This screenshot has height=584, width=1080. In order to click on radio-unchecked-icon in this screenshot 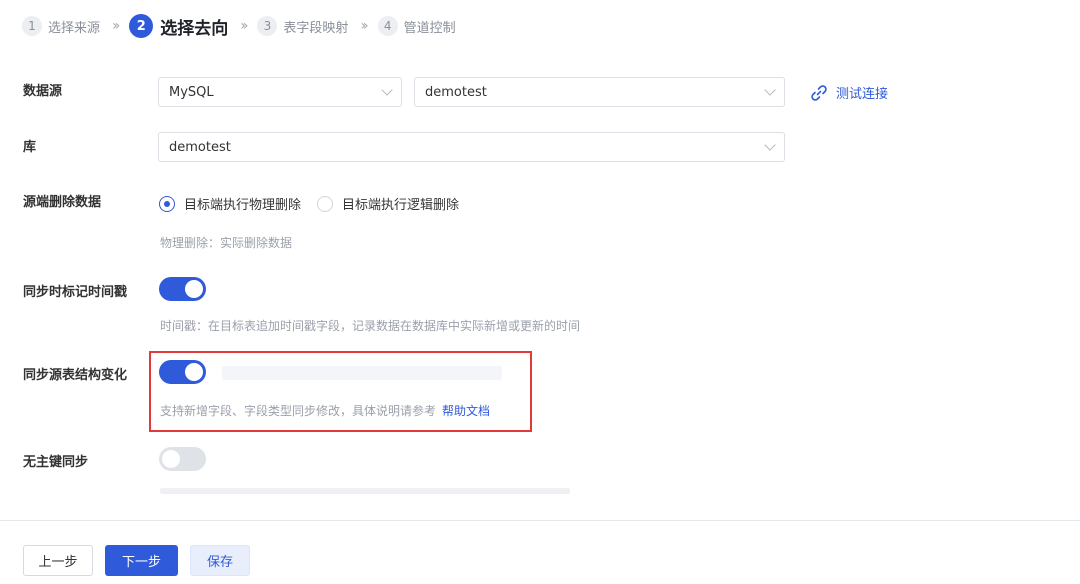, I will do `click(325, 203)`.